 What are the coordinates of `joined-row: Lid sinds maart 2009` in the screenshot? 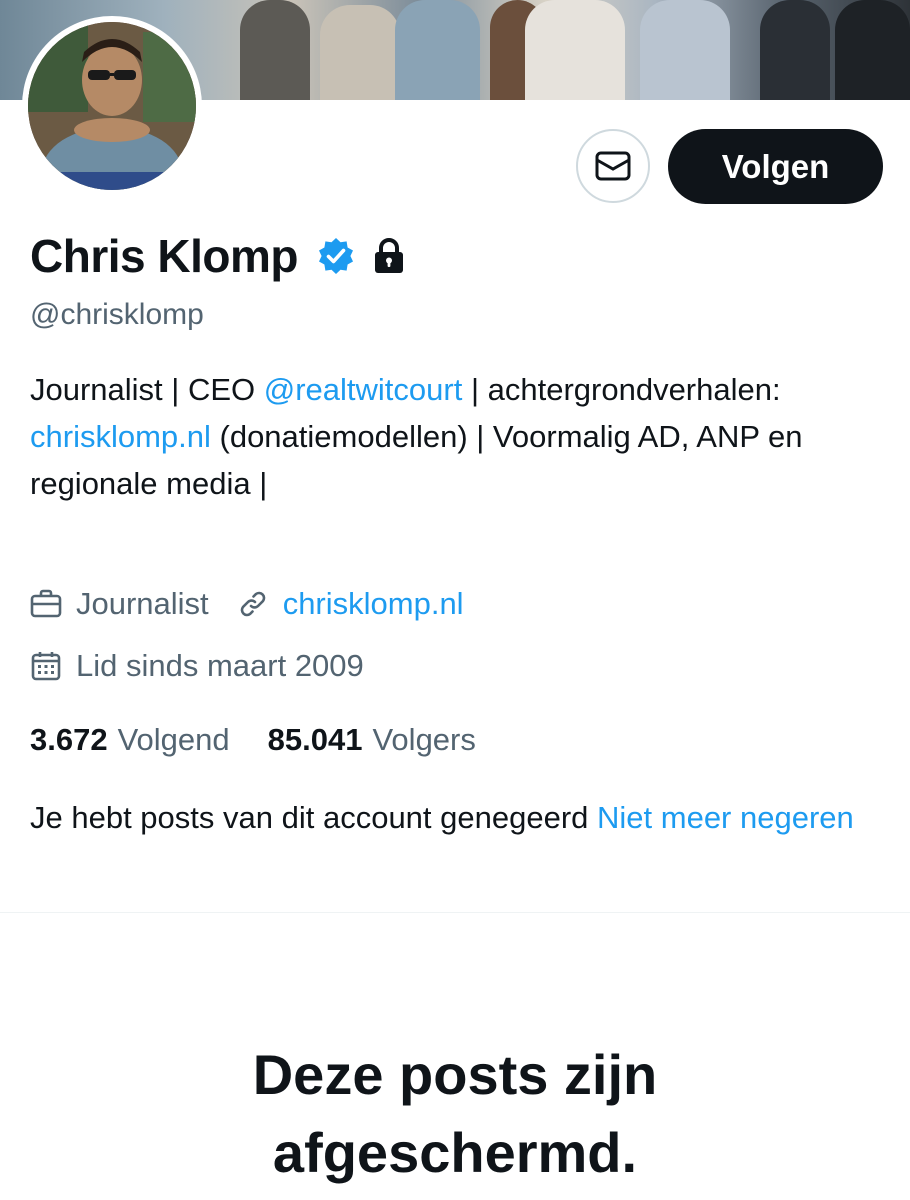 It's located at (197, 666).